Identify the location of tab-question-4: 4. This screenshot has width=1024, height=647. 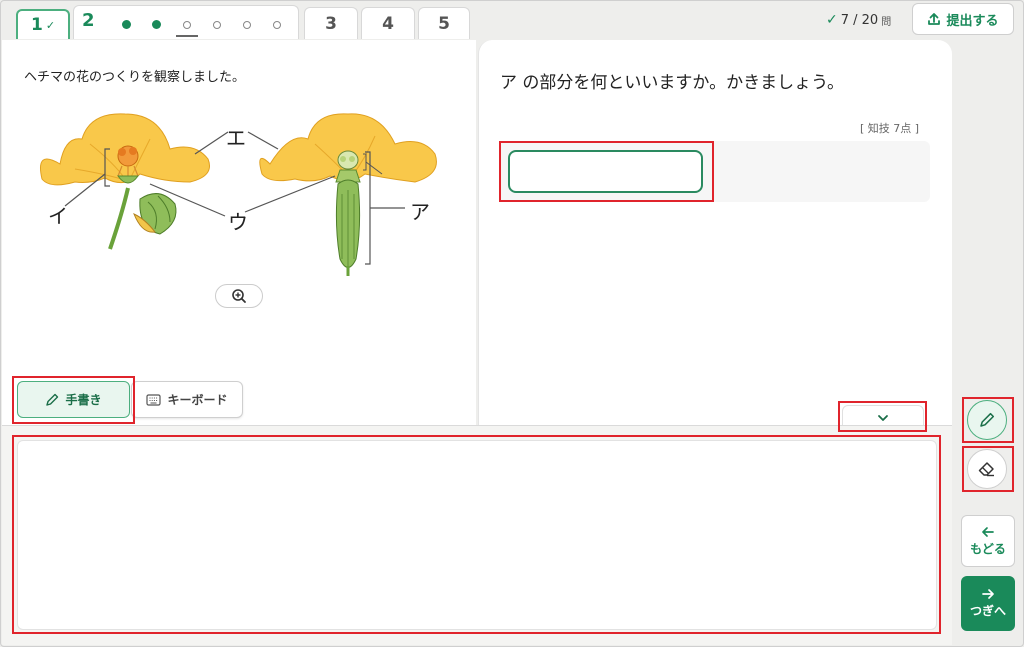
(388, 23).